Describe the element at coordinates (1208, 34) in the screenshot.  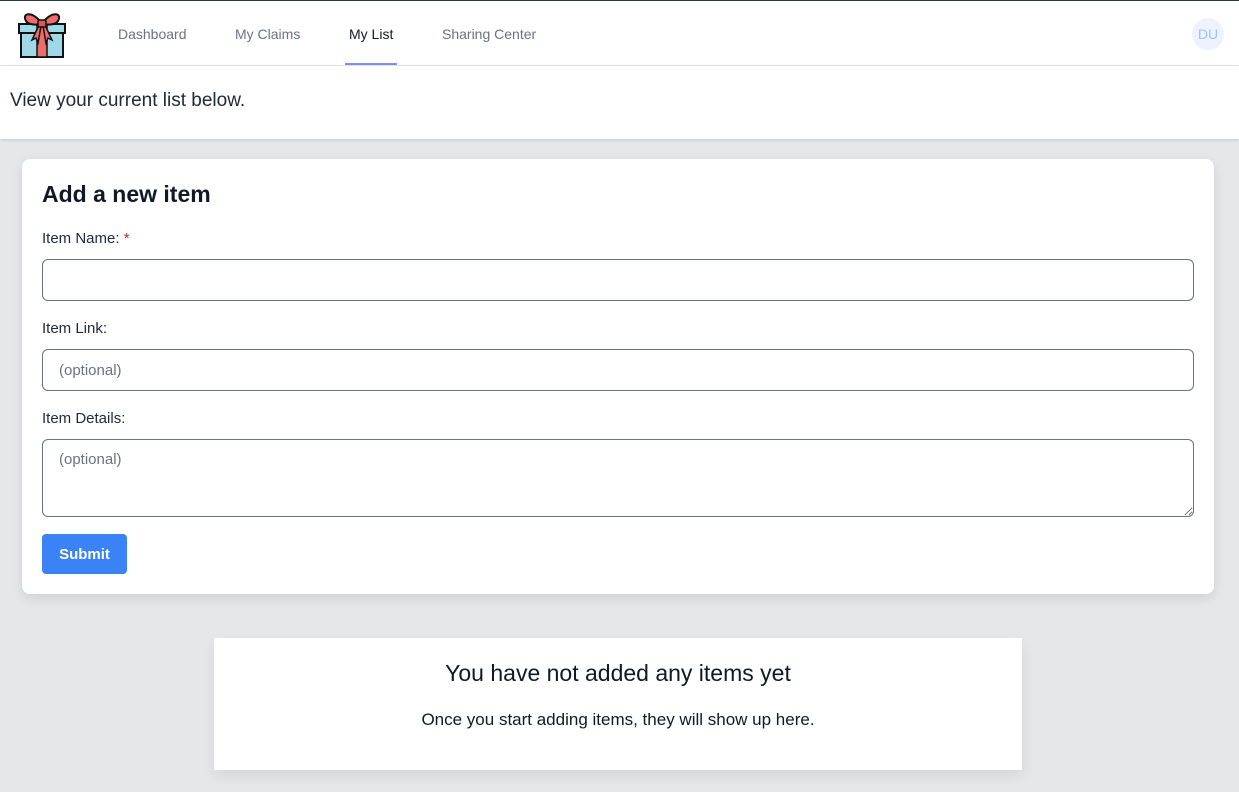
I see `user-avatar: DU` at that location.